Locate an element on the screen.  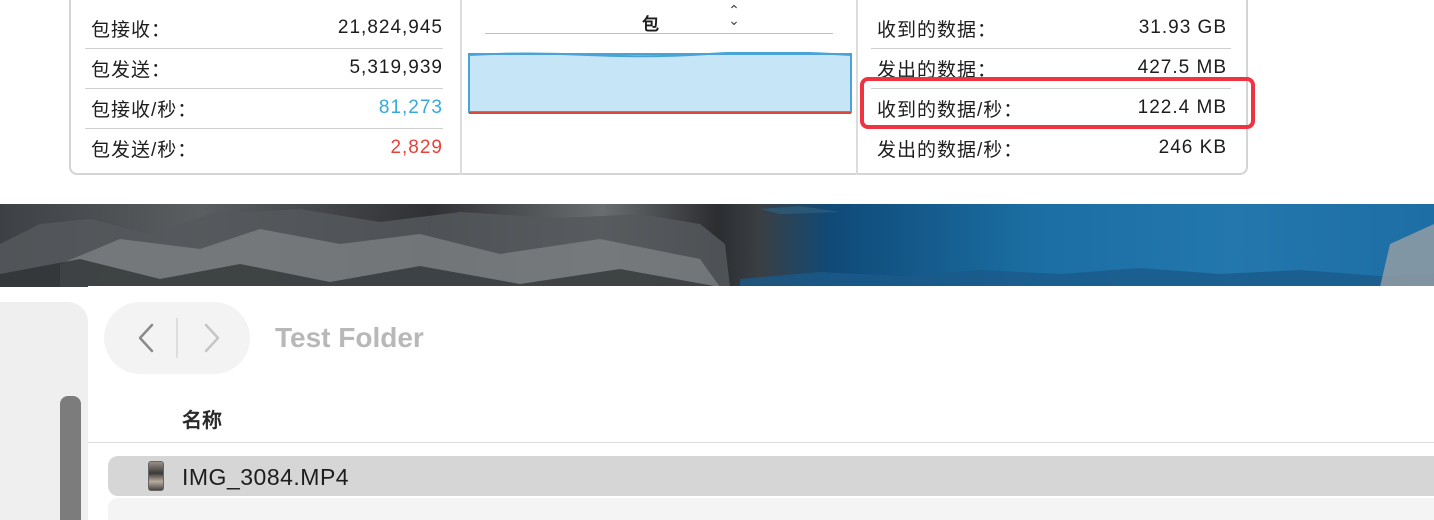
network-activity-graph is located at coordinates (660, 83).